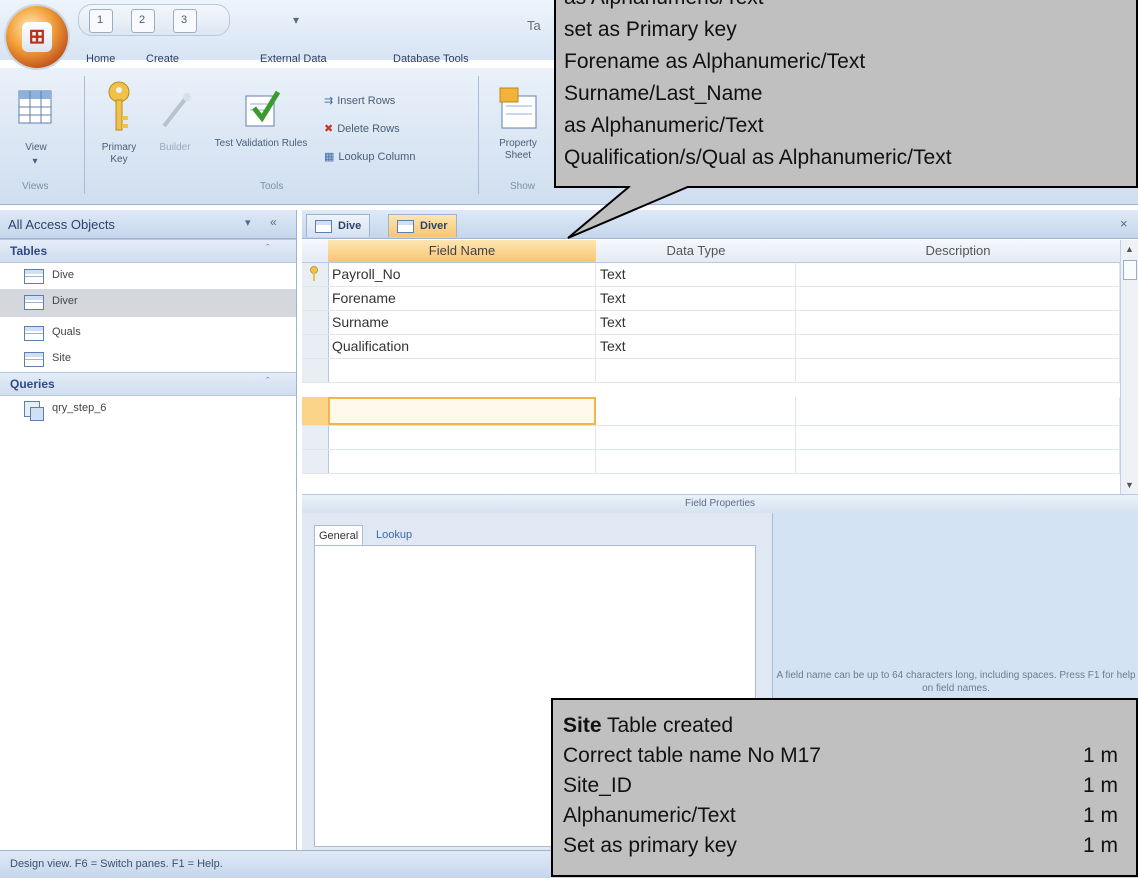  Describe the element at coordinates (377, 156) in the screenshot. I see `lookup-column-label: Lookup Column` at that location.